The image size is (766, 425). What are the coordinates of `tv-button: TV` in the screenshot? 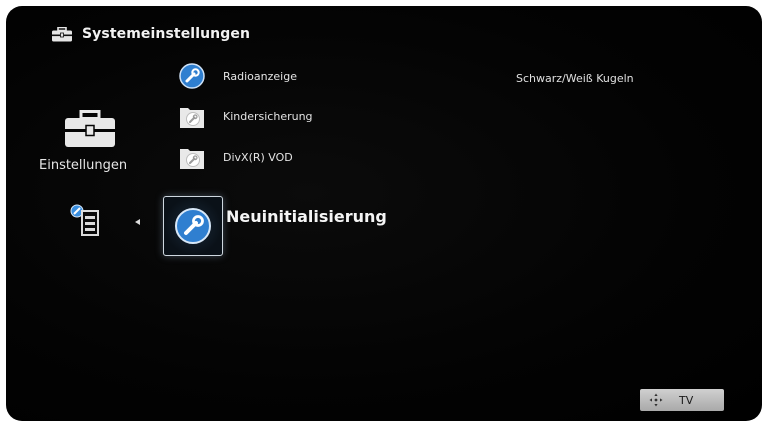 It's located at (682, 400).